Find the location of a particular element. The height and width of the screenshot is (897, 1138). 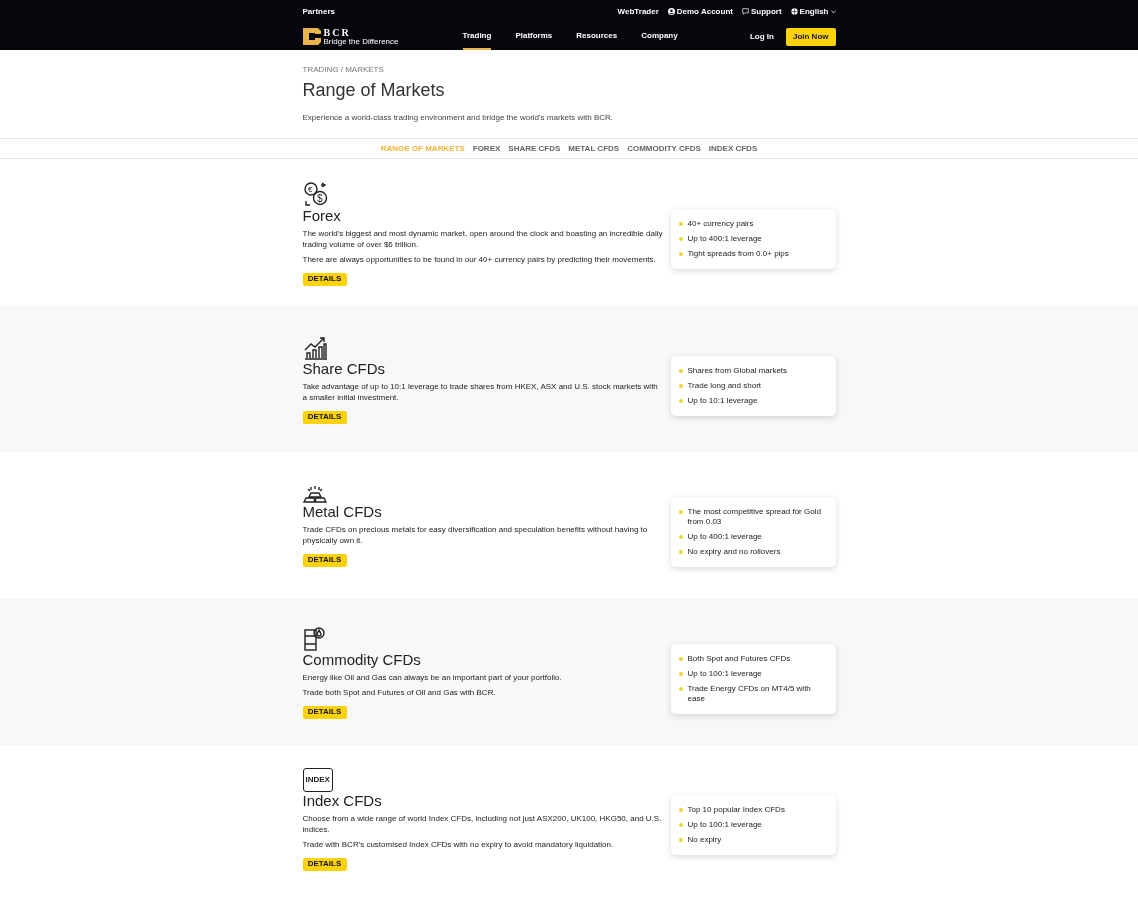

index-icon: INDEX is located at coordinates (317, 779).